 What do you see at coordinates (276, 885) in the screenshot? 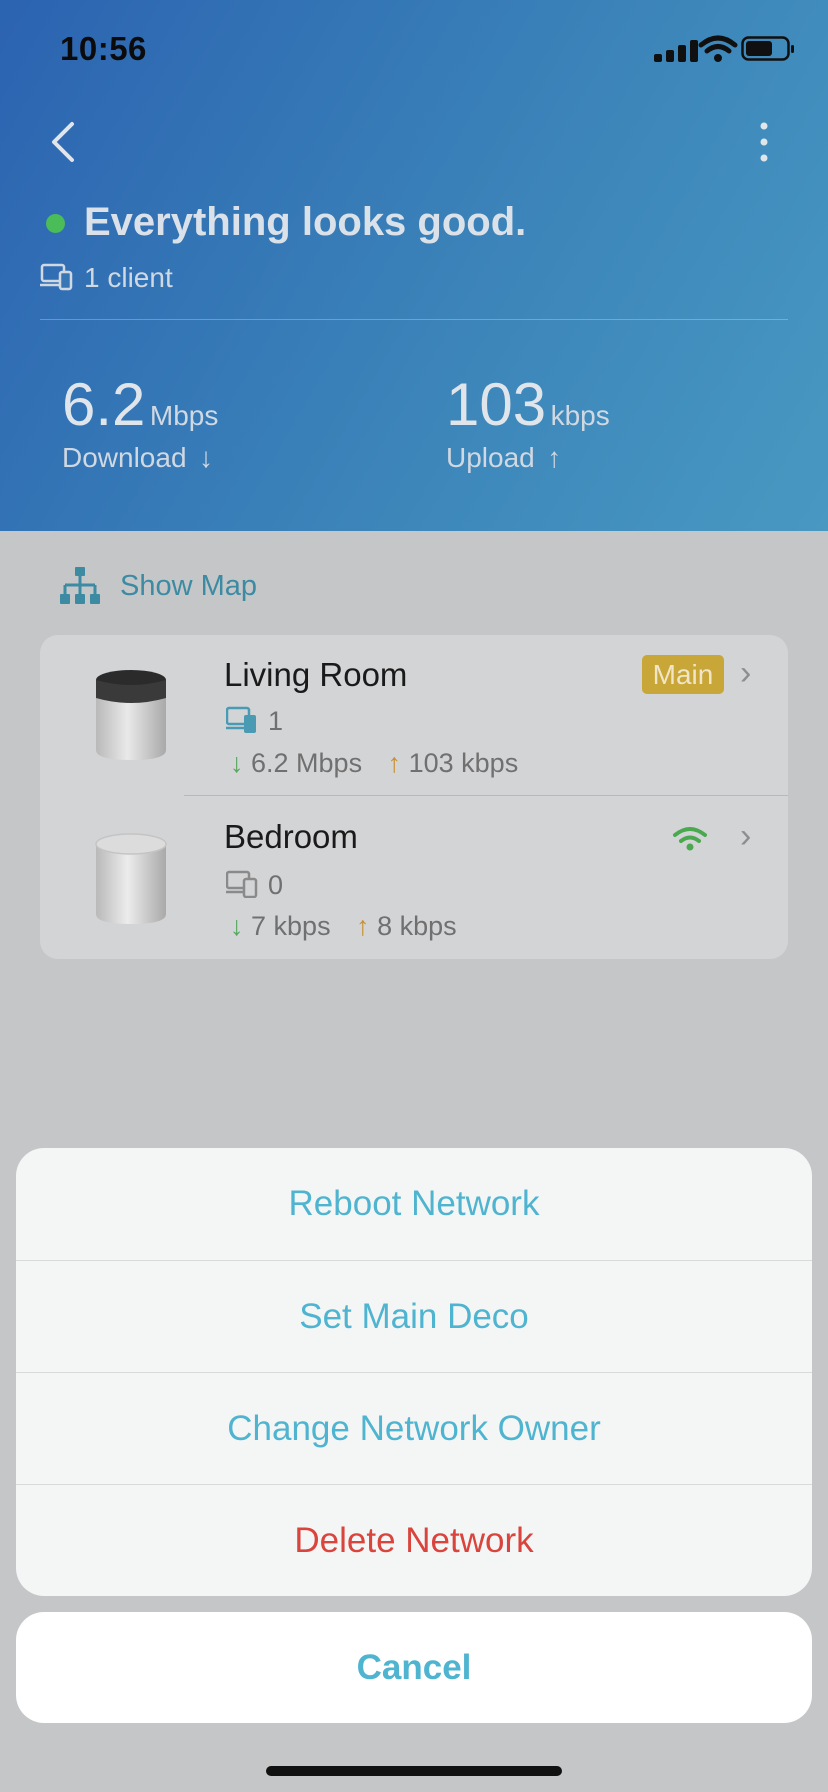
I see `deco-client-count: 0` at bounding box center [276, 885].